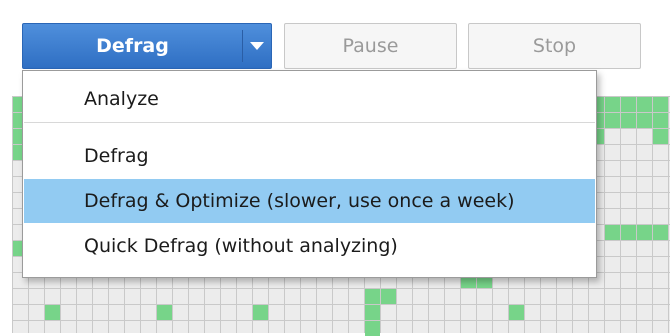 This screenshot has width=670, height=336. What do you see at coordinates (309, 99) in the screenshot?
I see `menu-item-analyze: Analyze` at bounding box center [309, 99].